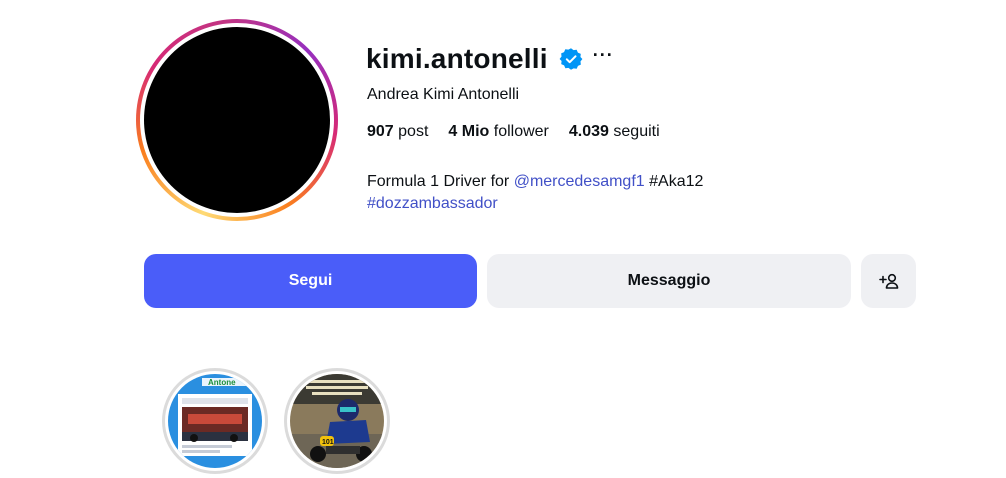 This screenshot has width=1006, height=478. I want to click on highlight-cover-image: Antone, so click(215, 421).